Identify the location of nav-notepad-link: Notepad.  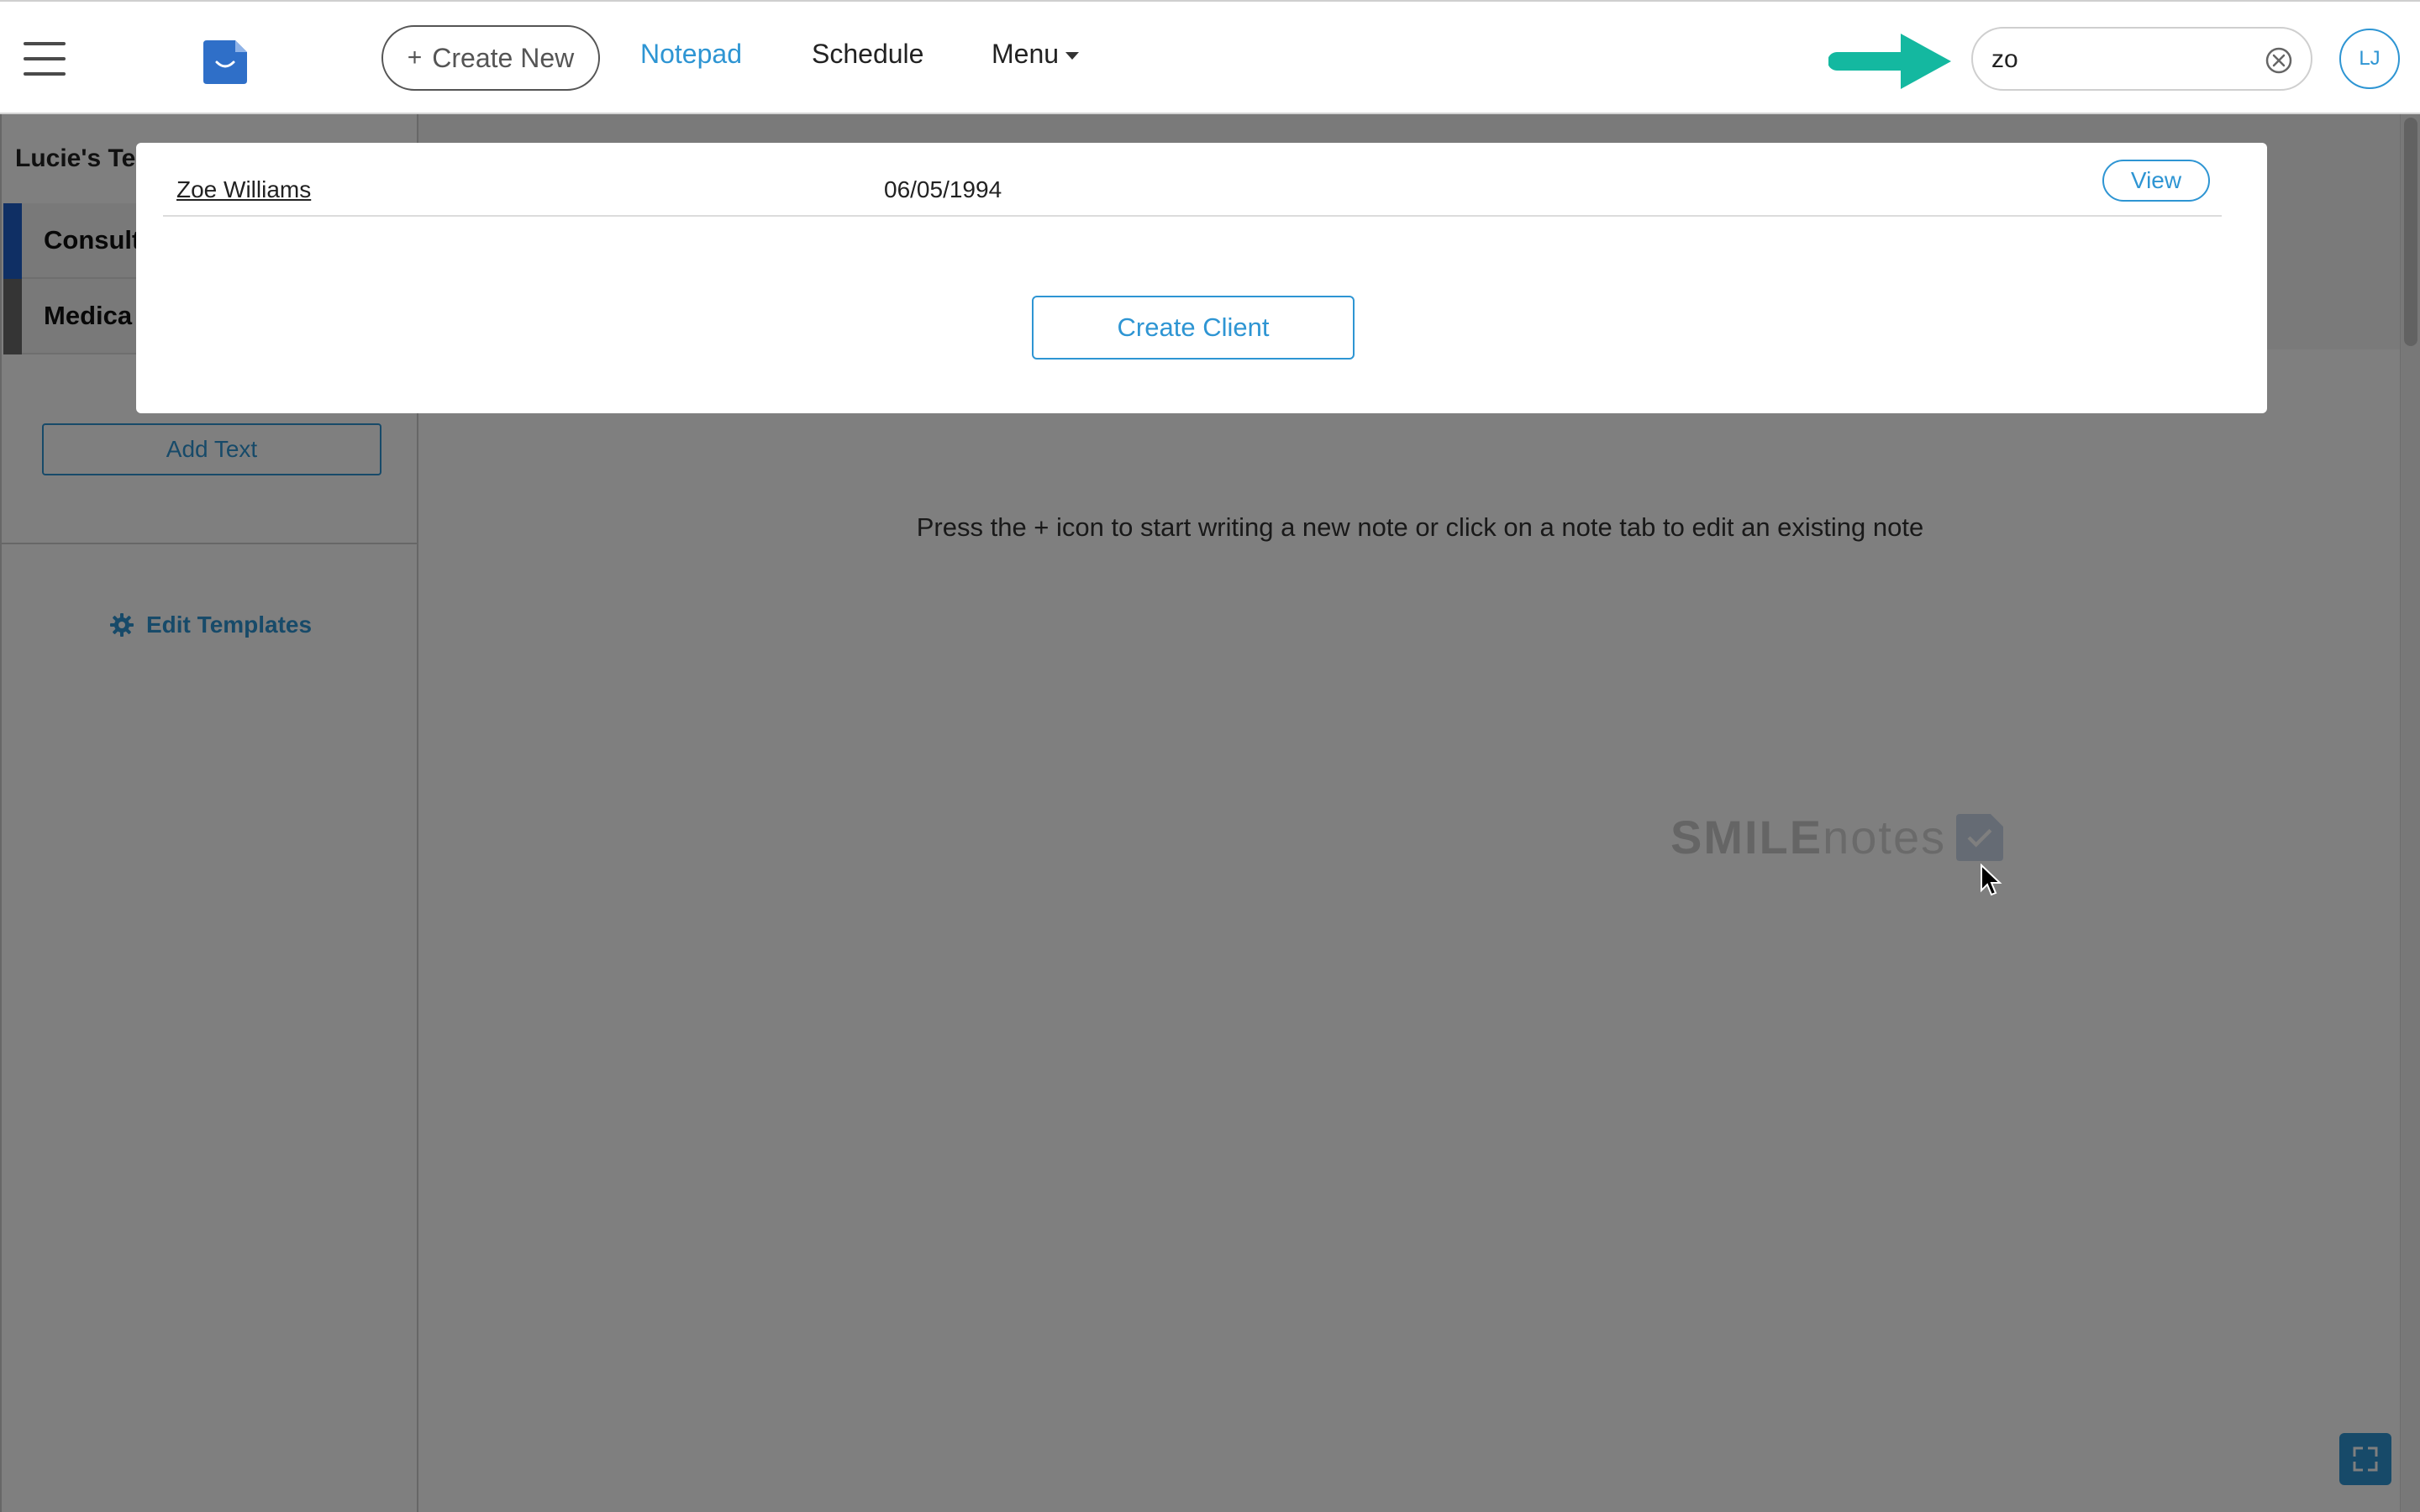
(691, 54).